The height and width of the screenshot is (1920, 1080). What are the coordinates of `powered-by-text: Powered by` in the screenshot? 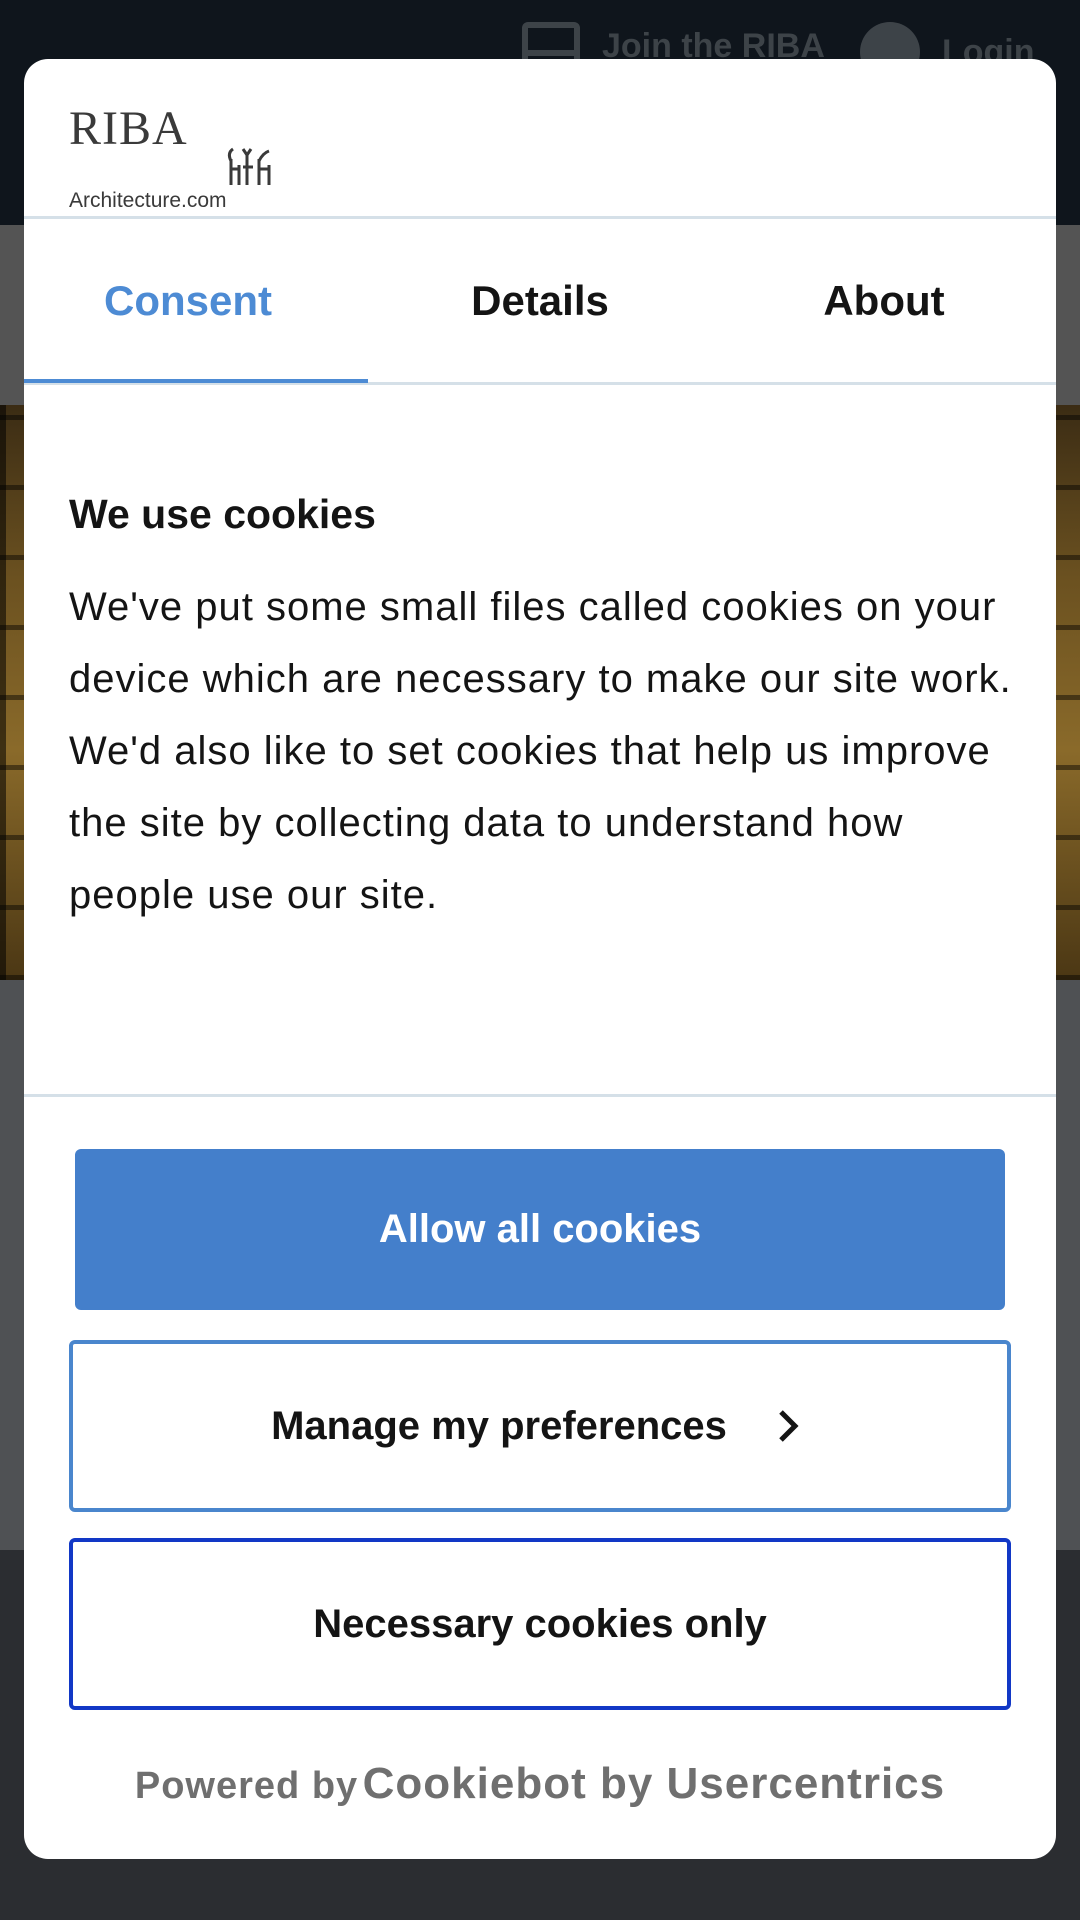 It's located at (246, 1786).